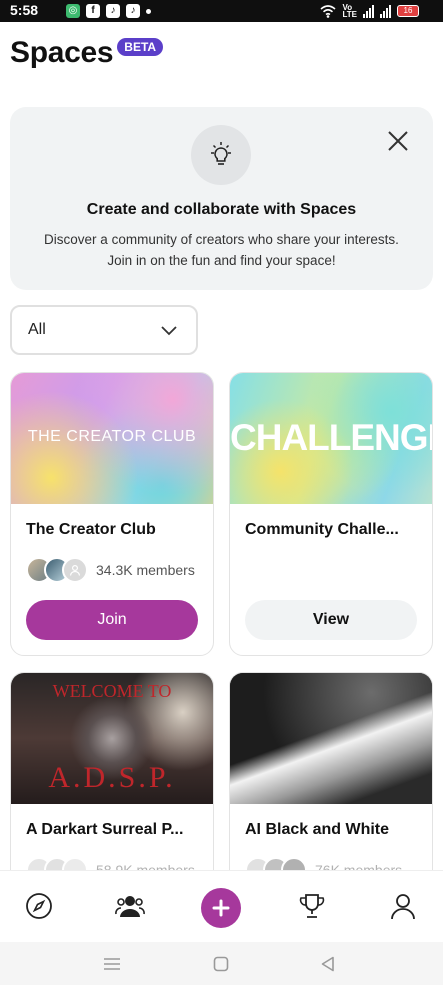 This screenshot has width=443, height=985. Describe the element at coordinates (62, 52) in the screenshot. I see `page-title: Spaces` at that location.